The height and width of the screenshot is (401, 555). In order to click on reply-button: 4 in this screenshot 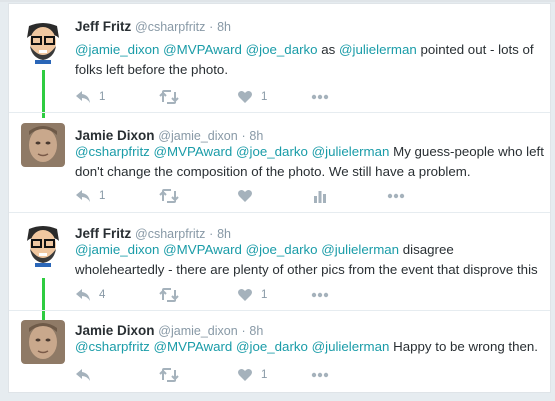, I will do `click(90, 295)`.